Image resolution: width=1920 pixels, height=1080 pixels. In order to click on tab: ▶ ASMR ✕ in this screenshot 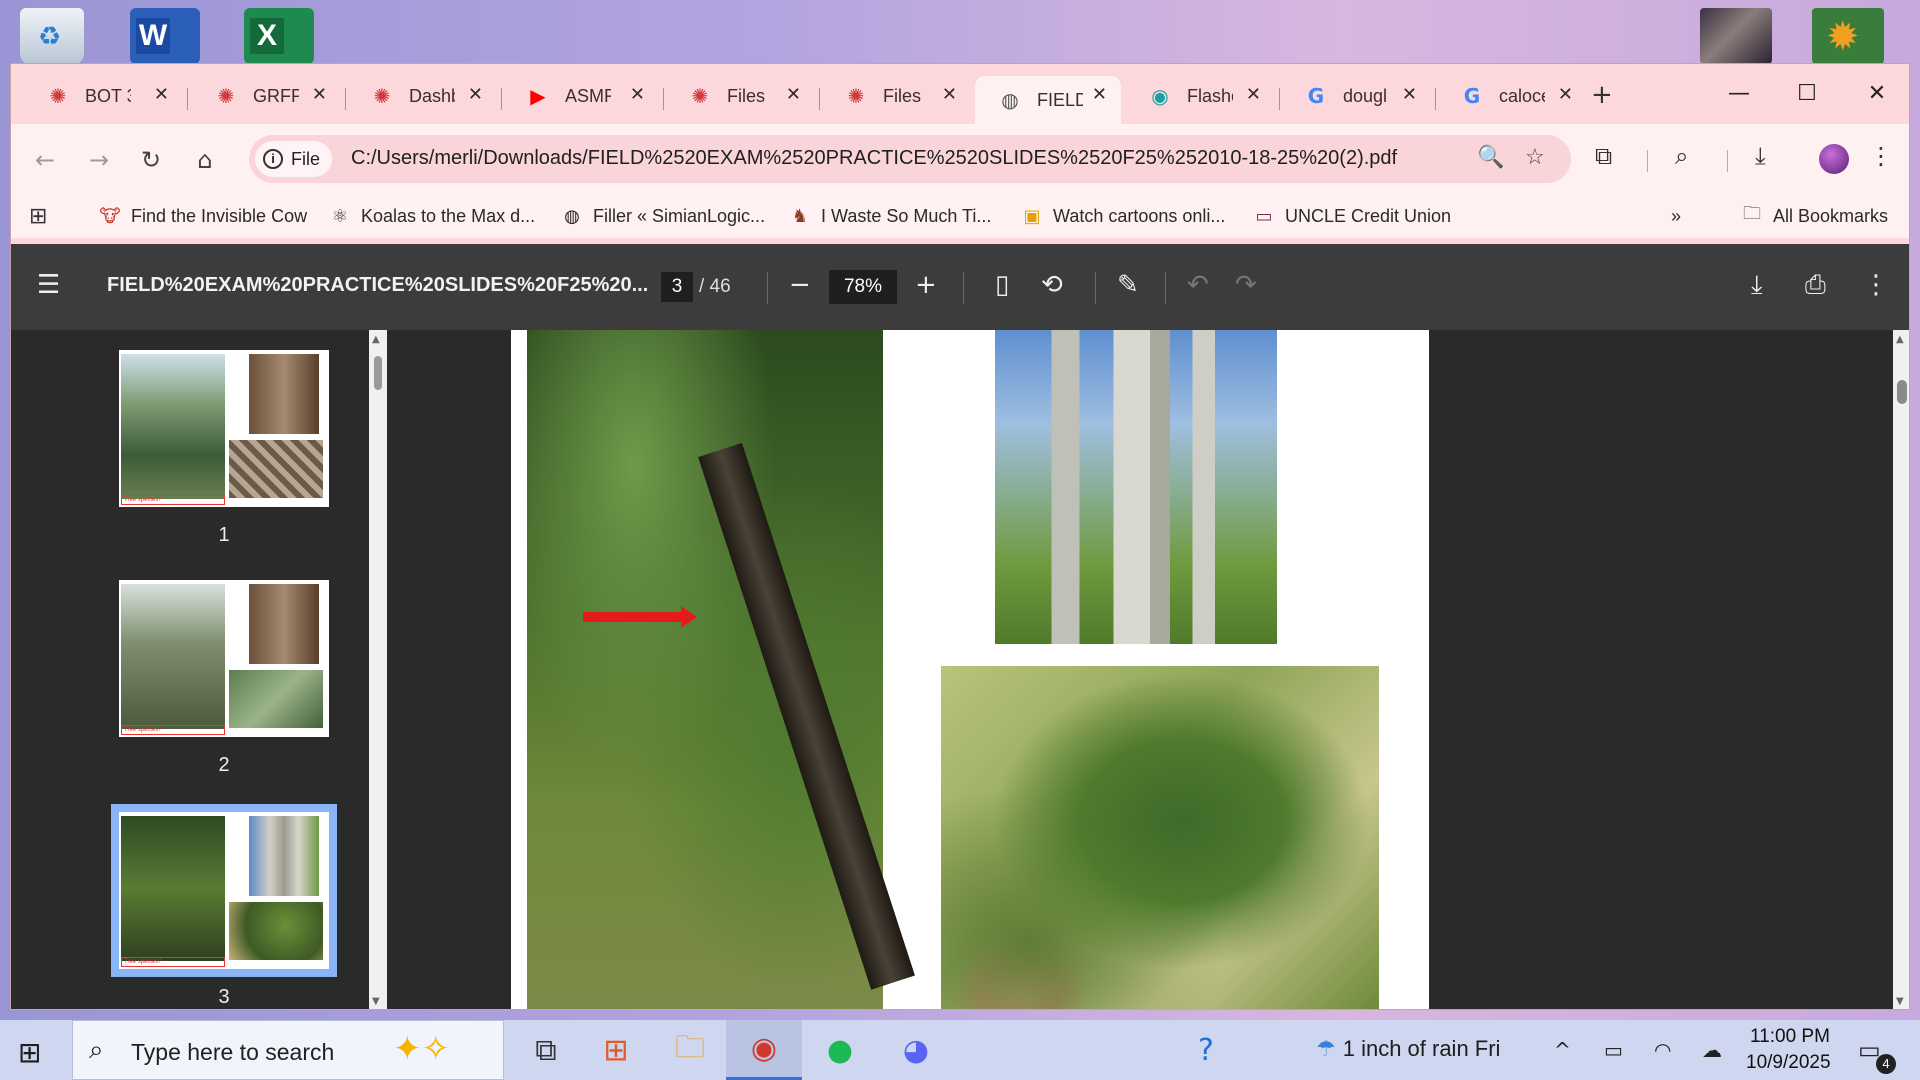, I will do `click(581, 96)`.